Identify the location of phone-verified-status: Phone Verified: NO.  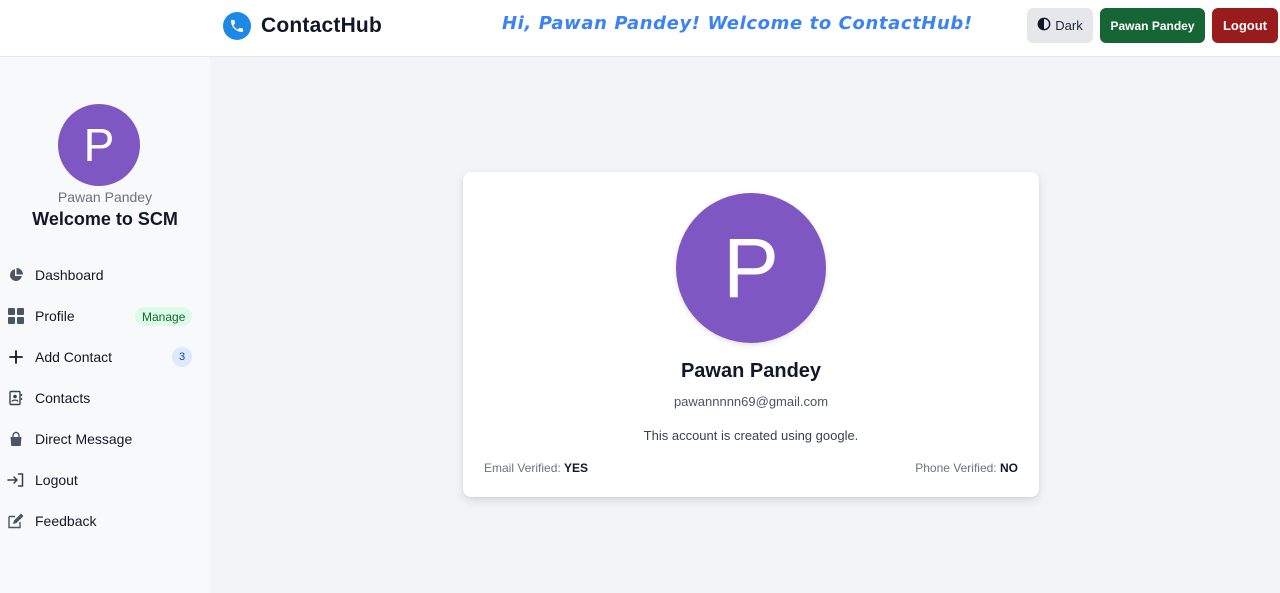
(966, 468).